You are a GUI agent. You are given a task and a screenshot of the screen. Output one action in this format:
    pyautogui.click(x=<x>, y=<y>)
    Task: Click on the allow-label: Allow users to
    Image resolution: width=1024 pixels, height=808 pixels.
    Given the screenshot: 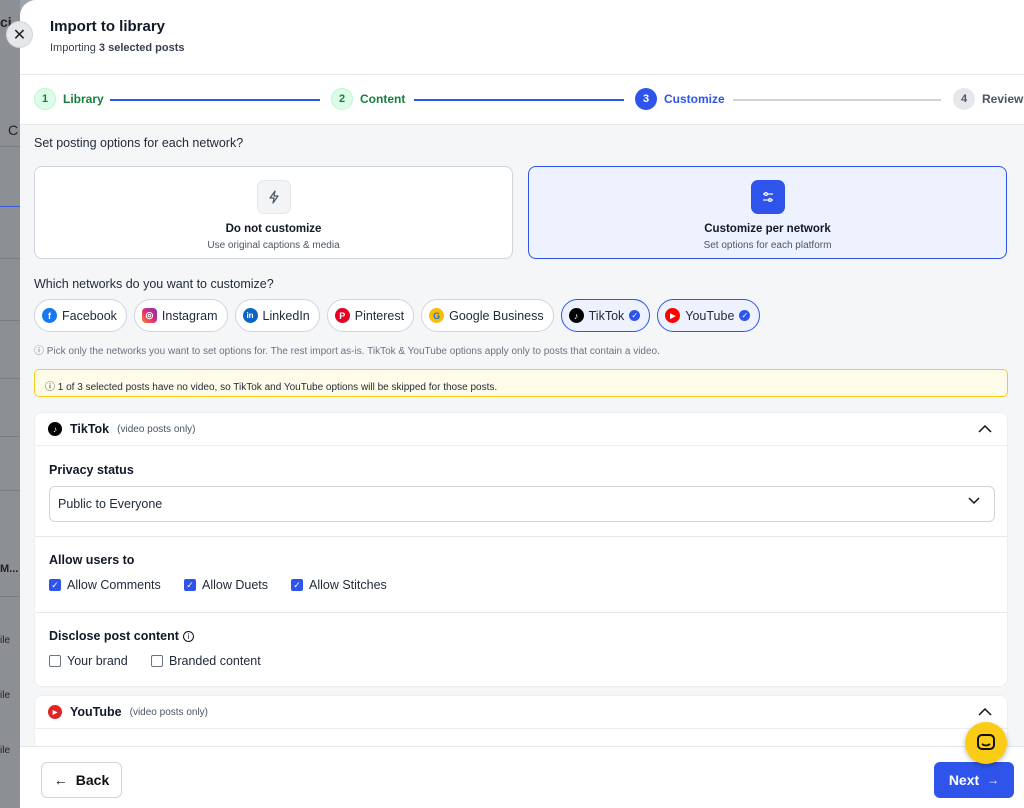 What is the action you would take?
    pyautogui.click(x=92, y=560)
    